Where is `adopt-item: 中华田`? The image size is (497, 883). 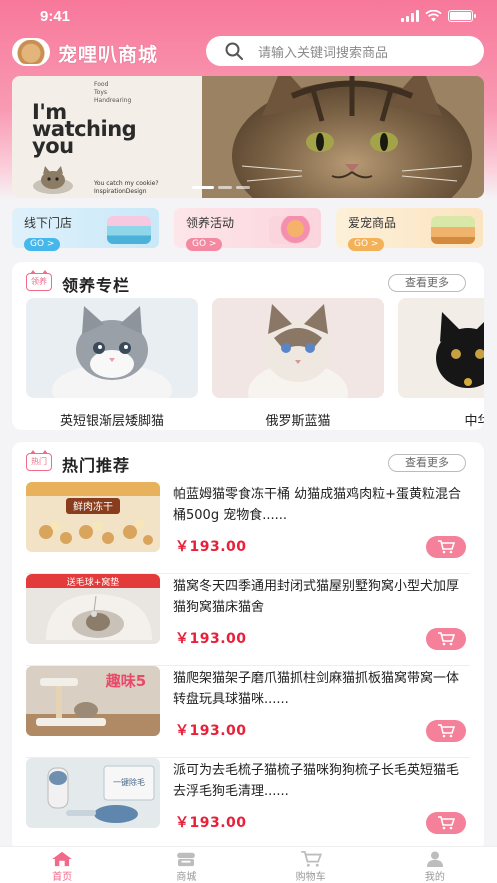 adopt-item: 中华田 is located at coordinates (441, 363).